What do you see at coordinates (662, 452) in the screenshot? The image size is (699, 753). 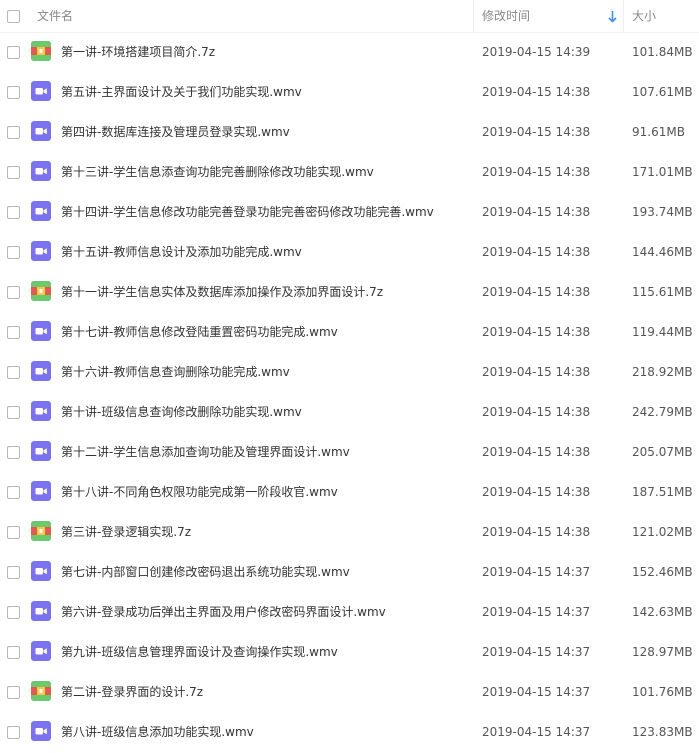 I see `file-size: 205.07MB` at bounding box center [662, 452].